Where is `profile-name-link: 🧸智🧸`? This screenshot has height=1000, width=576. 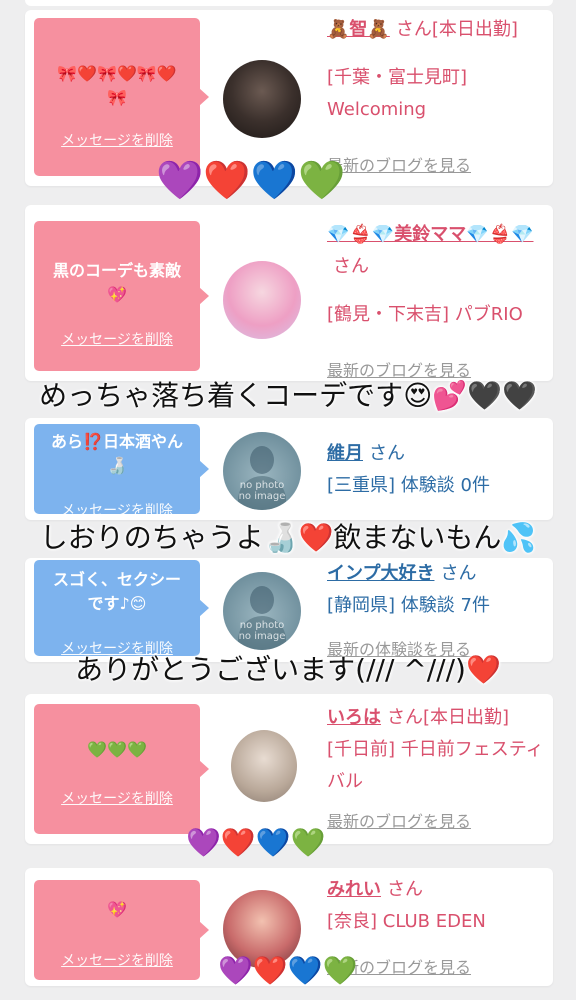 profile-name-link: 🧸智🧸 is located at coordinates (358, 29).